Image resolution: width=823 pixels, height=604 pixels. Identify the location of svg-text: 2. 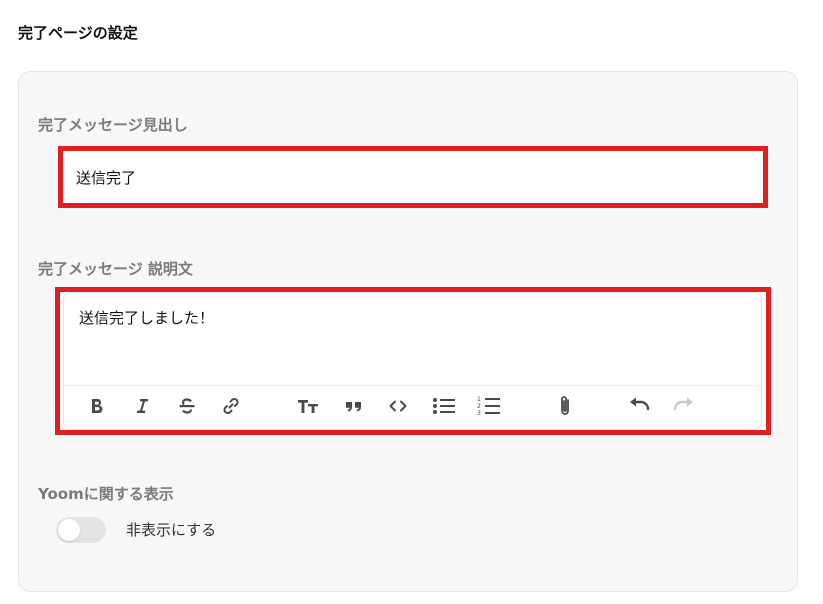
(479, 406).